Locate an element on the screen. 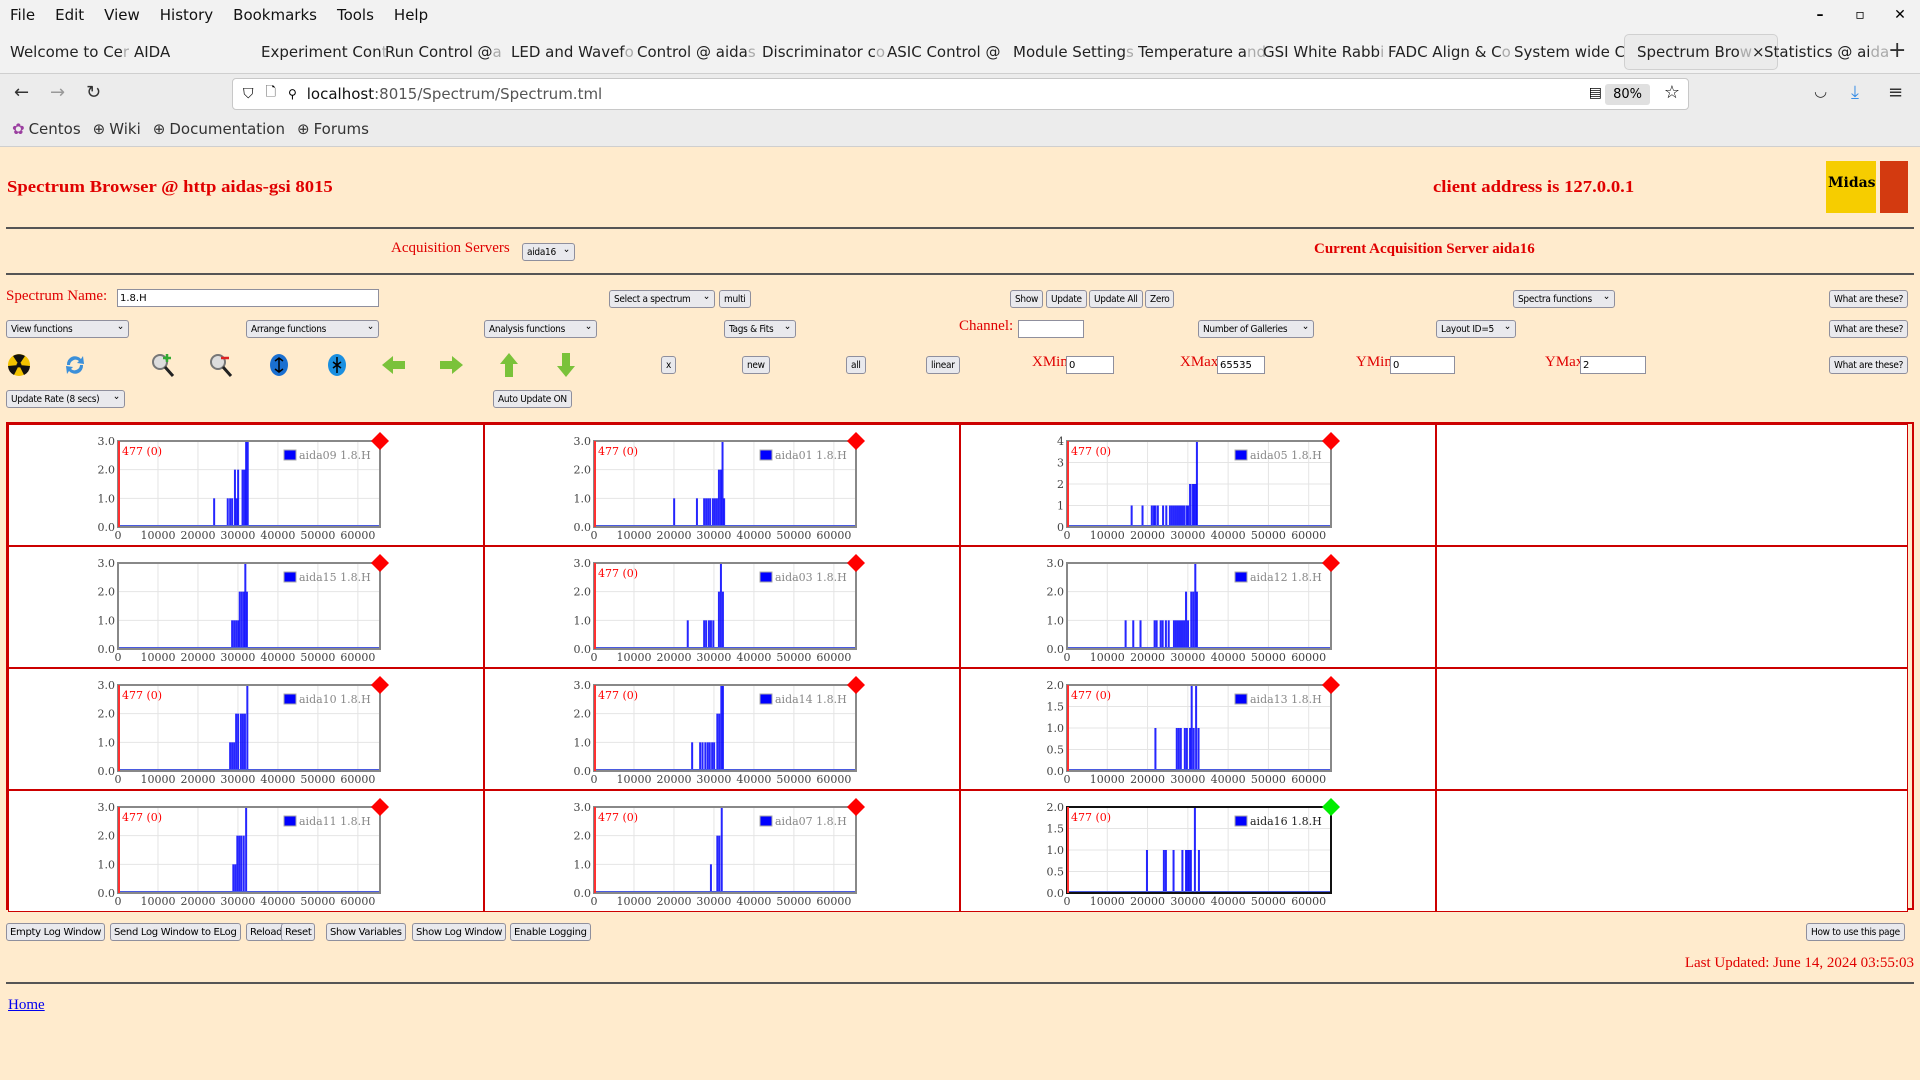 Image resolution: width=1920 pixels, height=1080 pixels. what-are-these-button-3: What are these? is located at coordinates (1869, 365).